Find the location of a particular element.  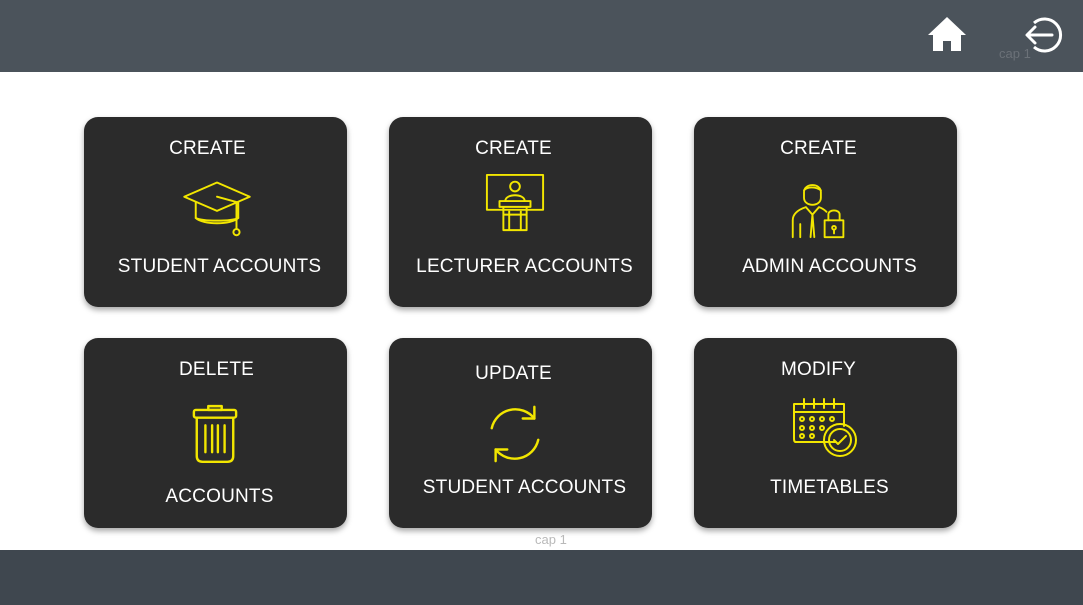

create-student-accounts-card: CREATE STUDENT ACCOUNTS is located at coordinates (215, 212).